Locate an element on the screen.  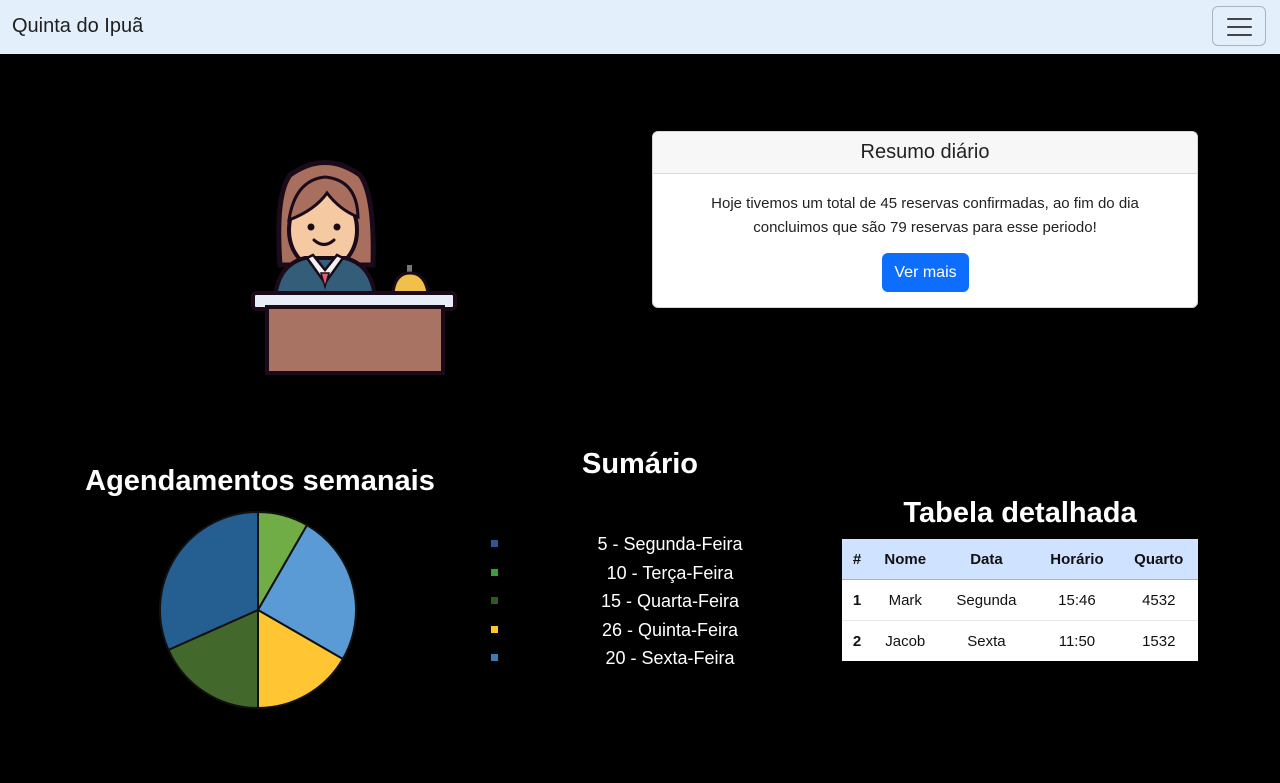
navbar-toggle-button is located at coordinates (1239, 26).